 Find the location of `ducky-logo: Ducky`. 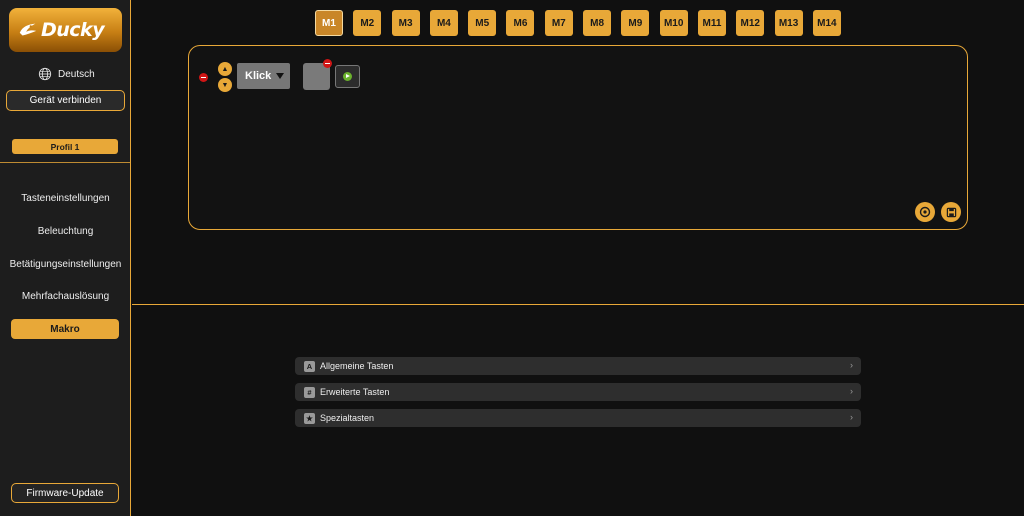

ducky-logo: Ducky is located at coordinates (65, 30).